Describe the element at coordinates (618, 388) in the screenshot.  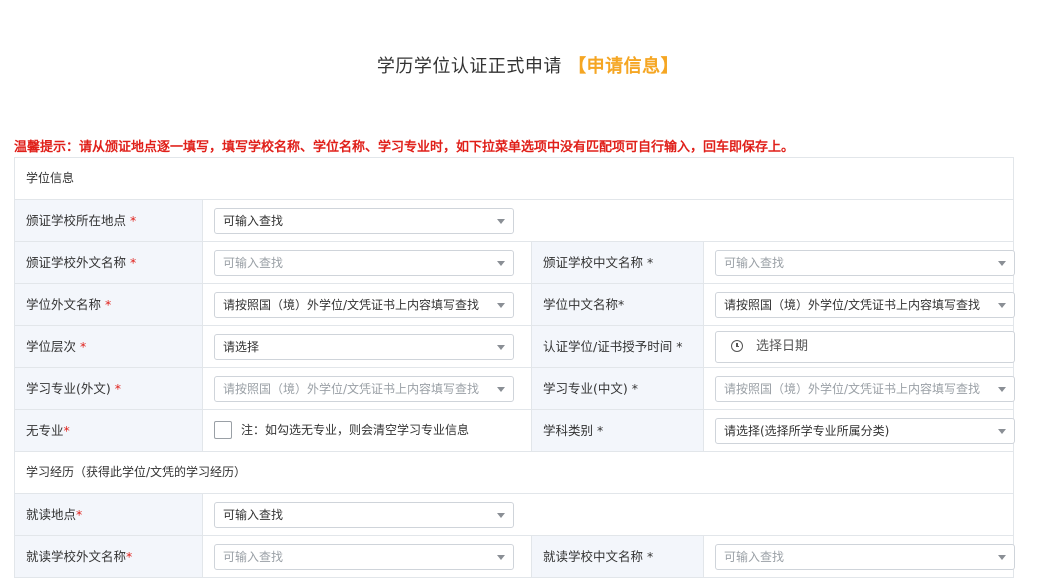
I see `major-chinese-label: 学习专业(中文) *` at that location.